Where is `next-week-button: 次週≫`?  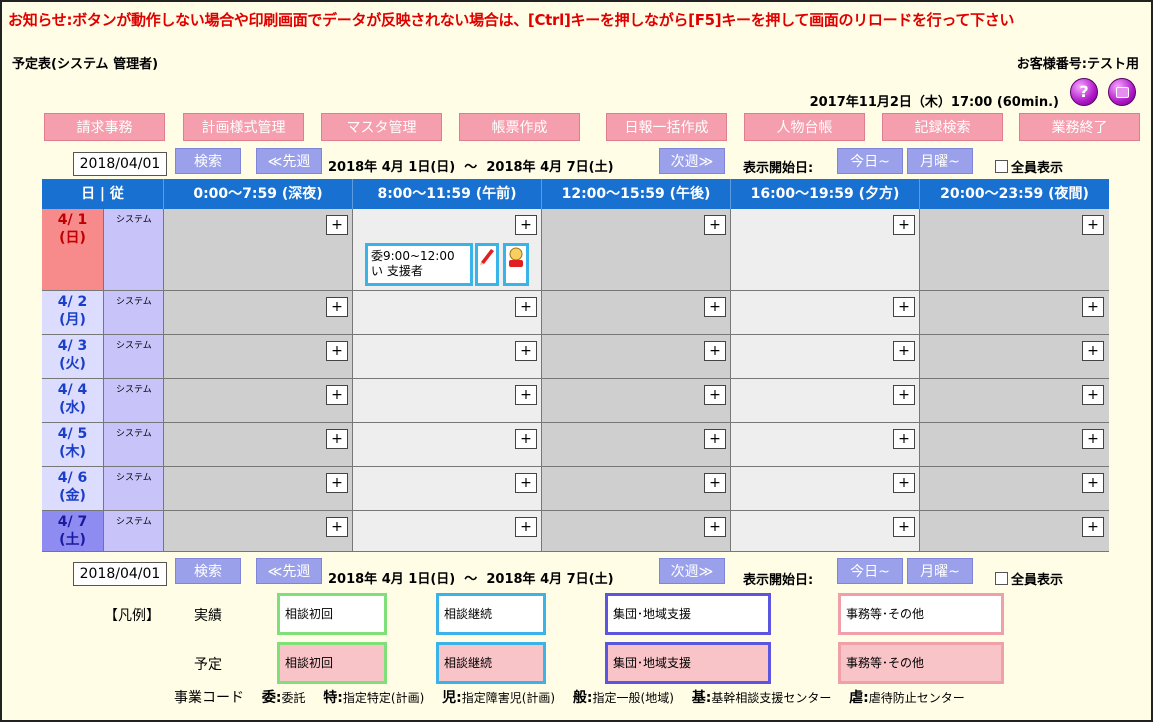
next-week-button: 次週≫ is located at coordinates (692, 161).